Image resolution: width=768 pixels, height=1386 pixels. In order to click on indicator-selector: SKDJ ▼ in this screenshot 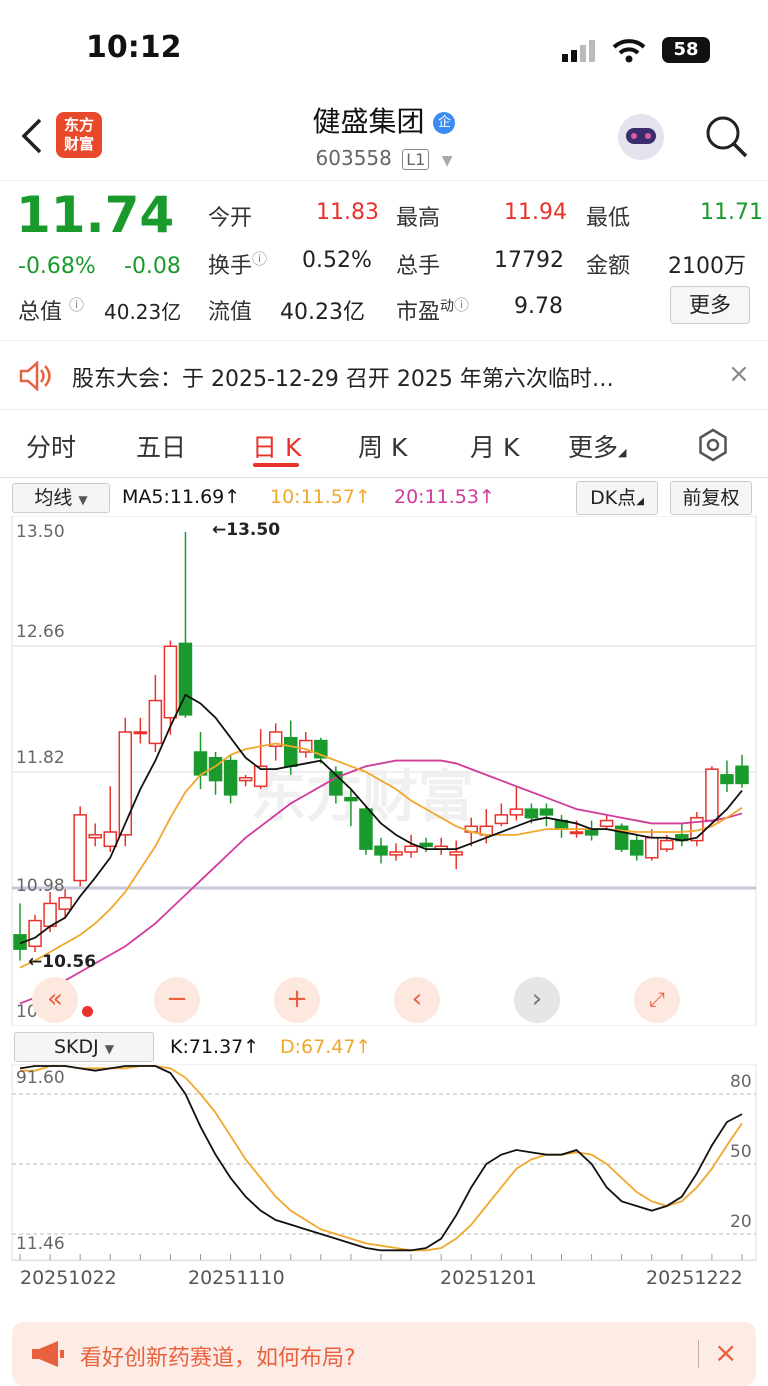, I will do `click(84, 1047)`.